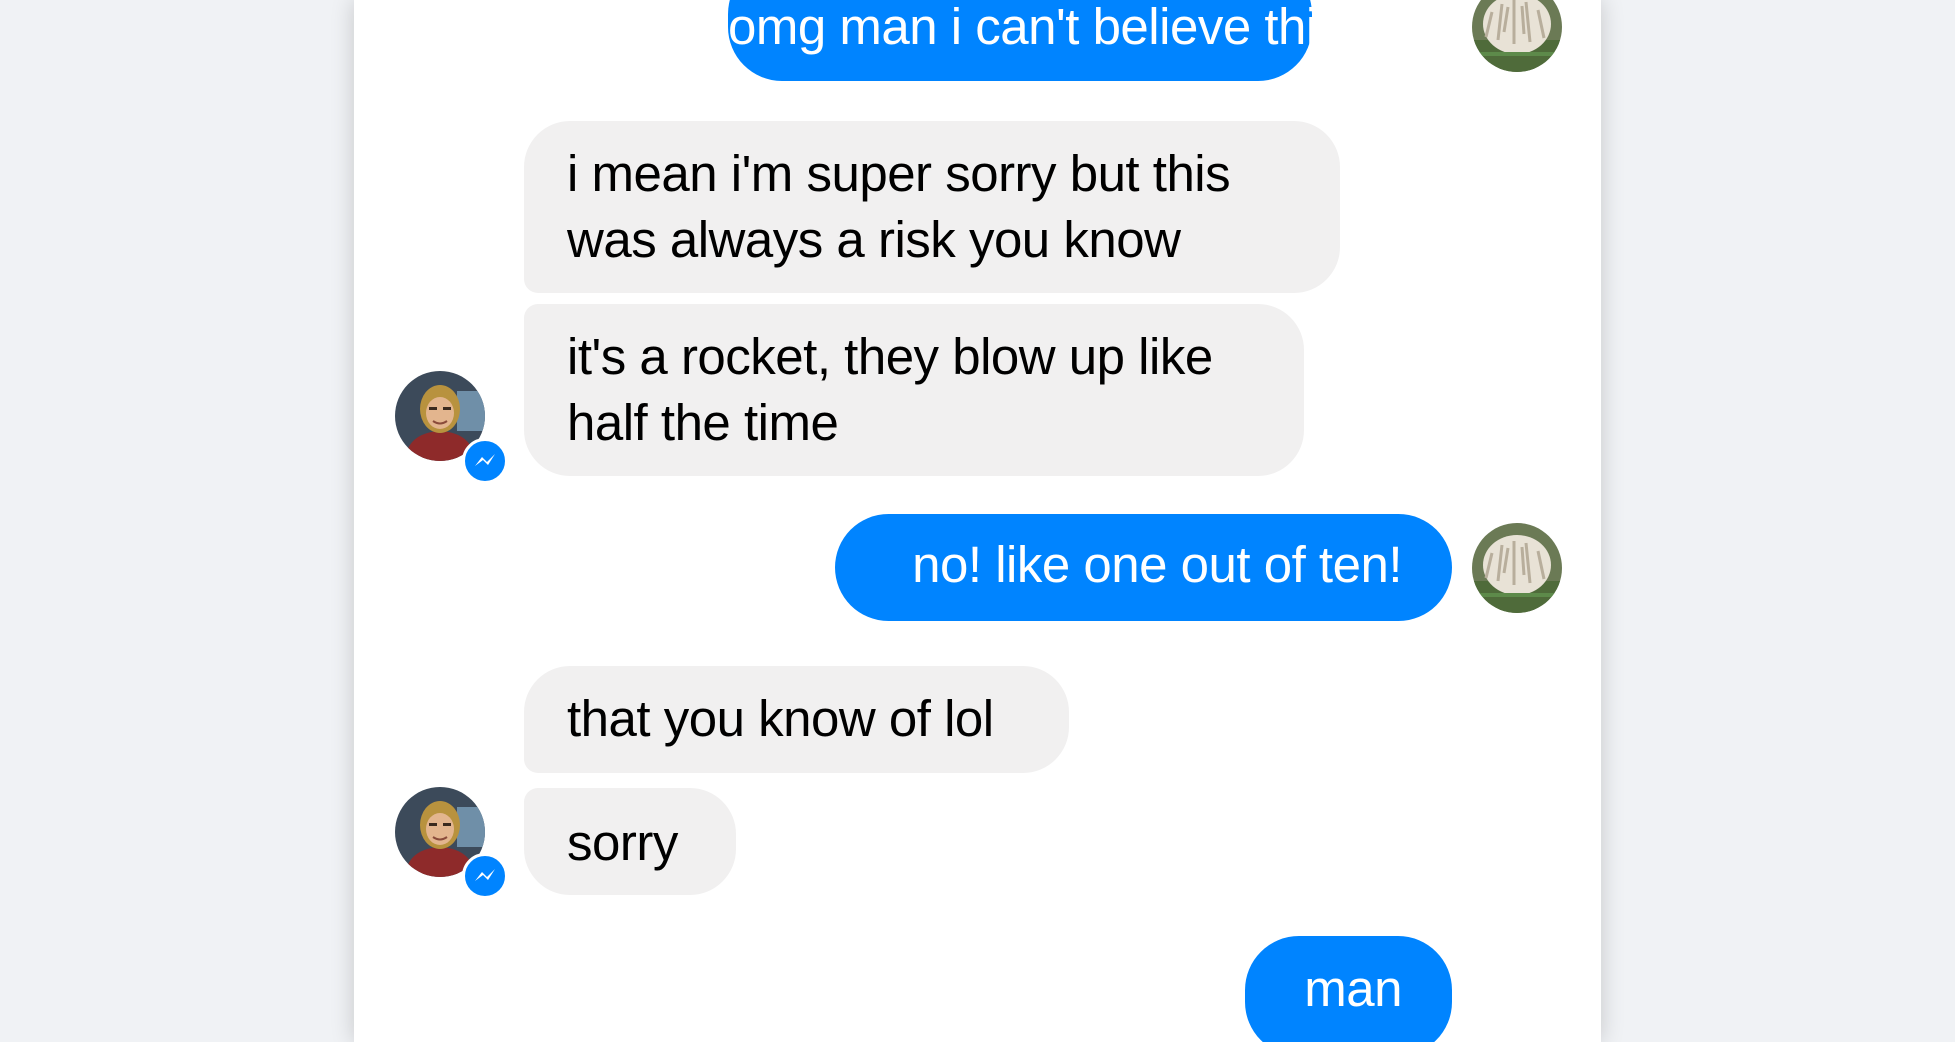 The image size is (1955, 1042). I want to click on outgoing-message: no! like one out of ten!, so click(1143, 567).